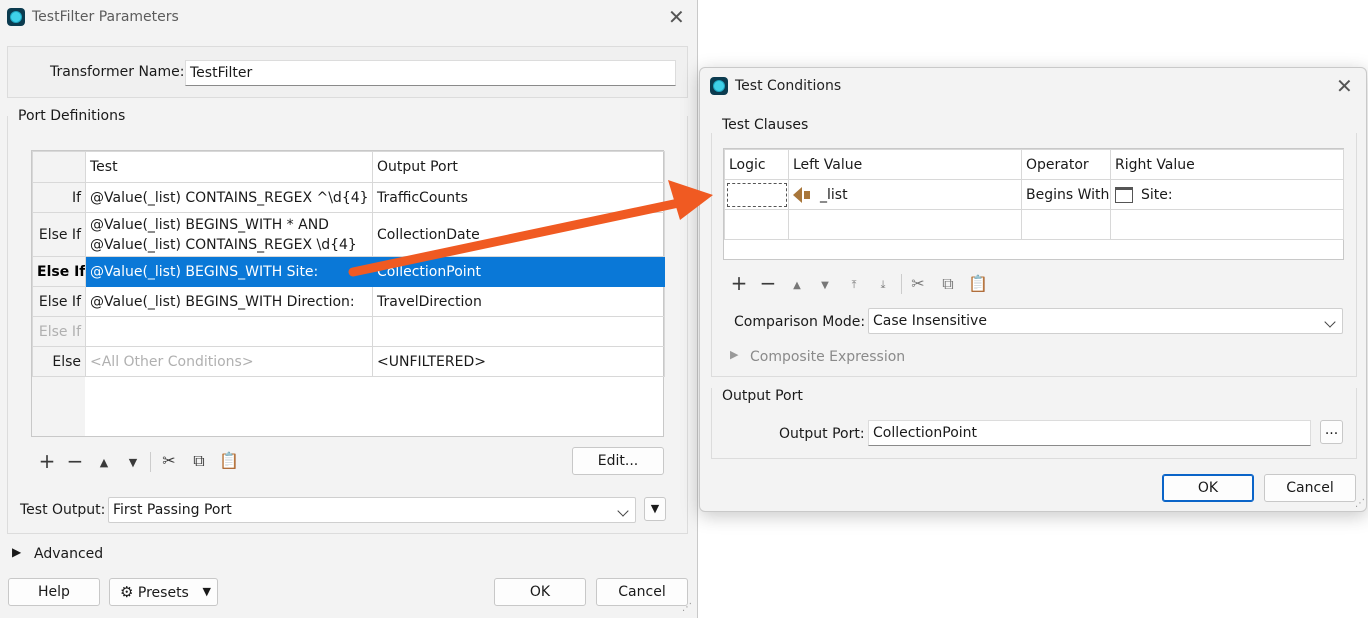  What do you see at coordinates (690, 200) in the screenshot?
I see `arrow-head` at bounding box center [690, 200].